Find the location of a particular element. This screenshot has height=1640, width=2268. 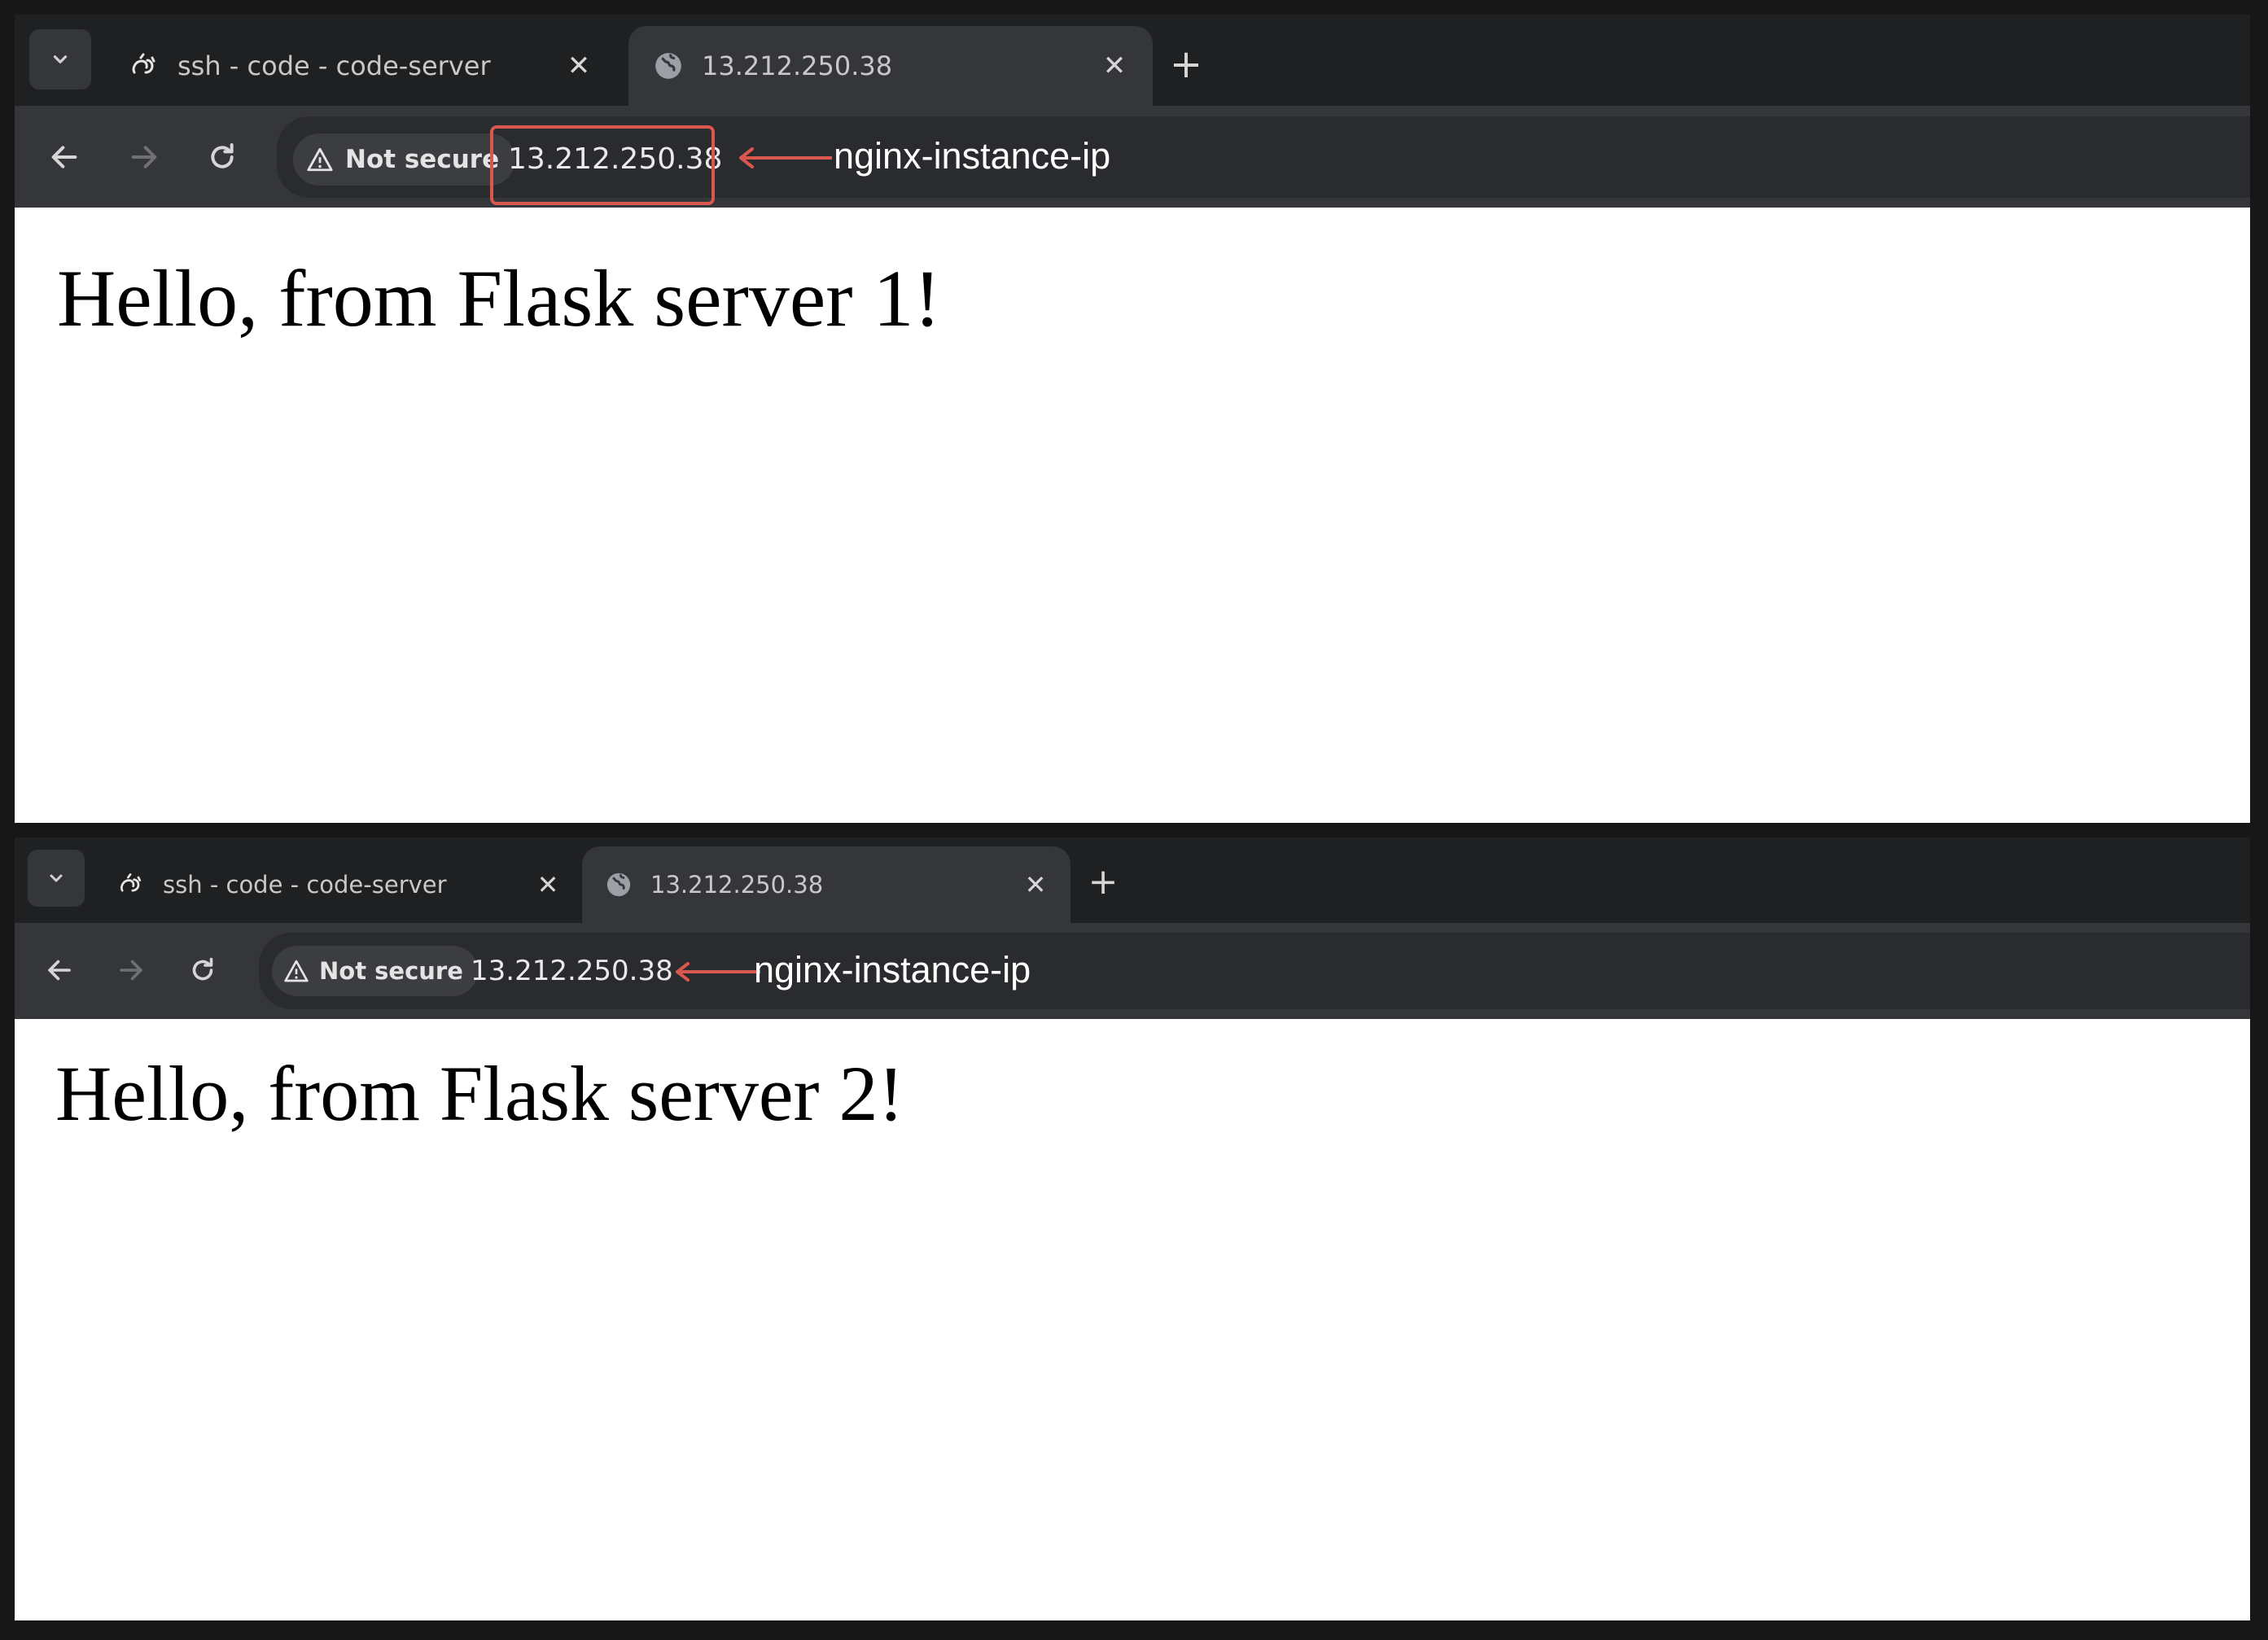

url-text: 13.212.250.38 is located at coordinates (572, 971).